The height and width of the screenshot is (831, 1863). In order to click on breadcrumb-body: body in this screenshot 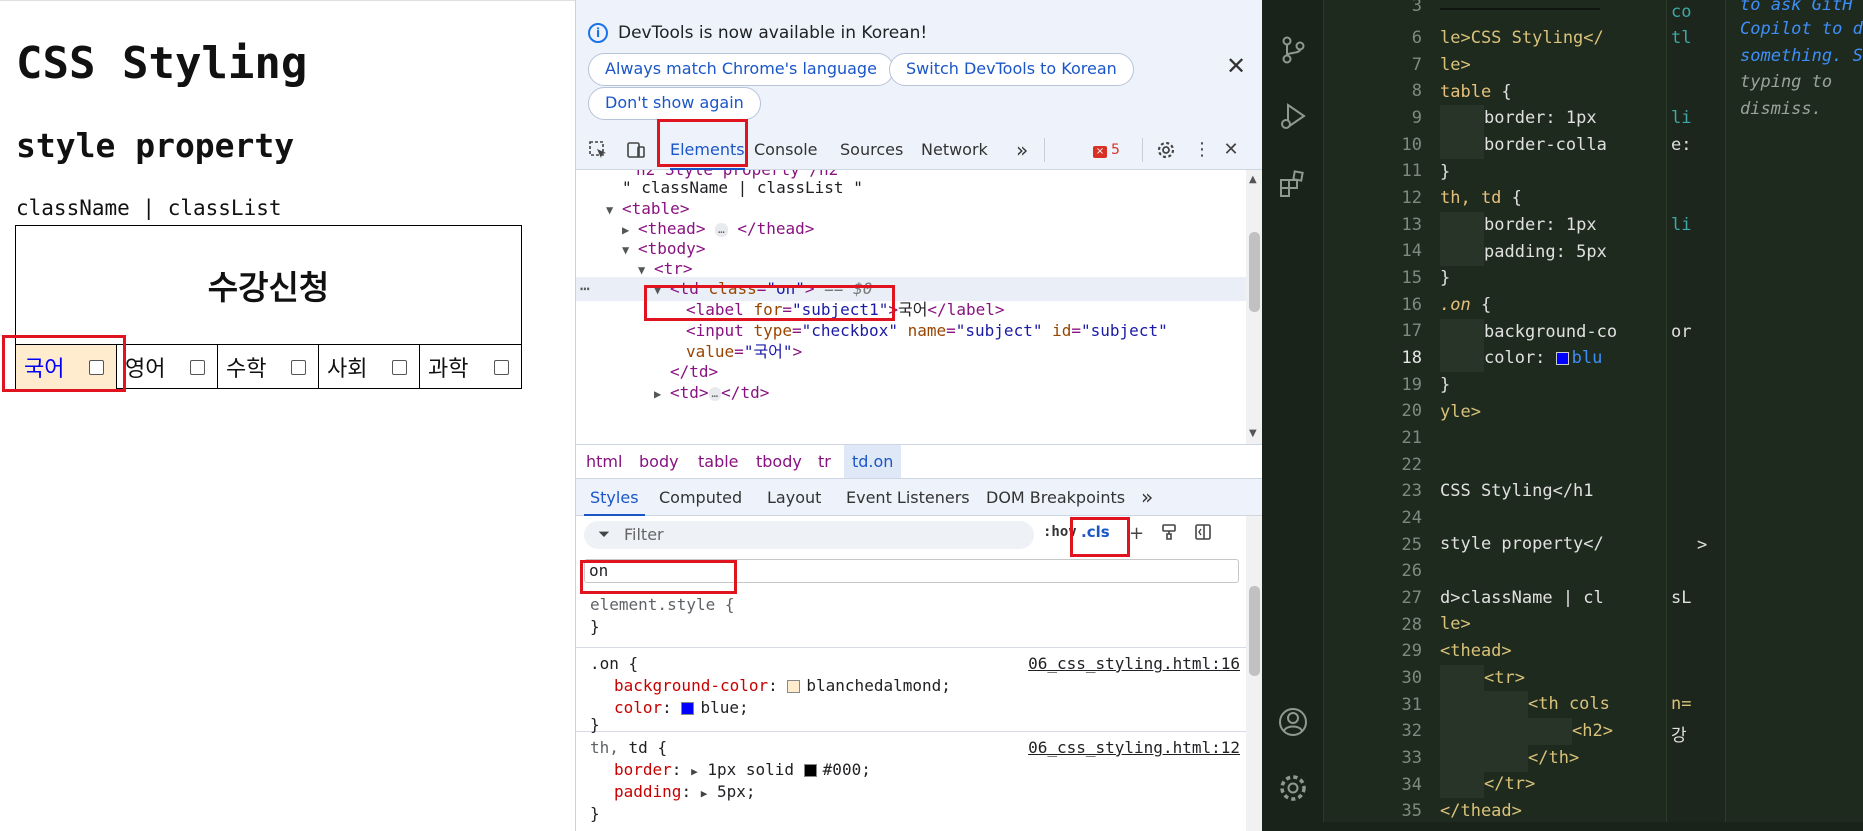, I will do `click(659, 461)`.